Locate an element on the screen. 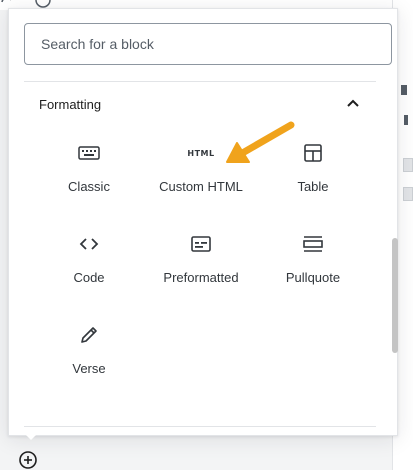 Image resolution: width=413 pixels, height=470 pixels. block-preformatted: Preformatted is located at coordinates (201, 257).